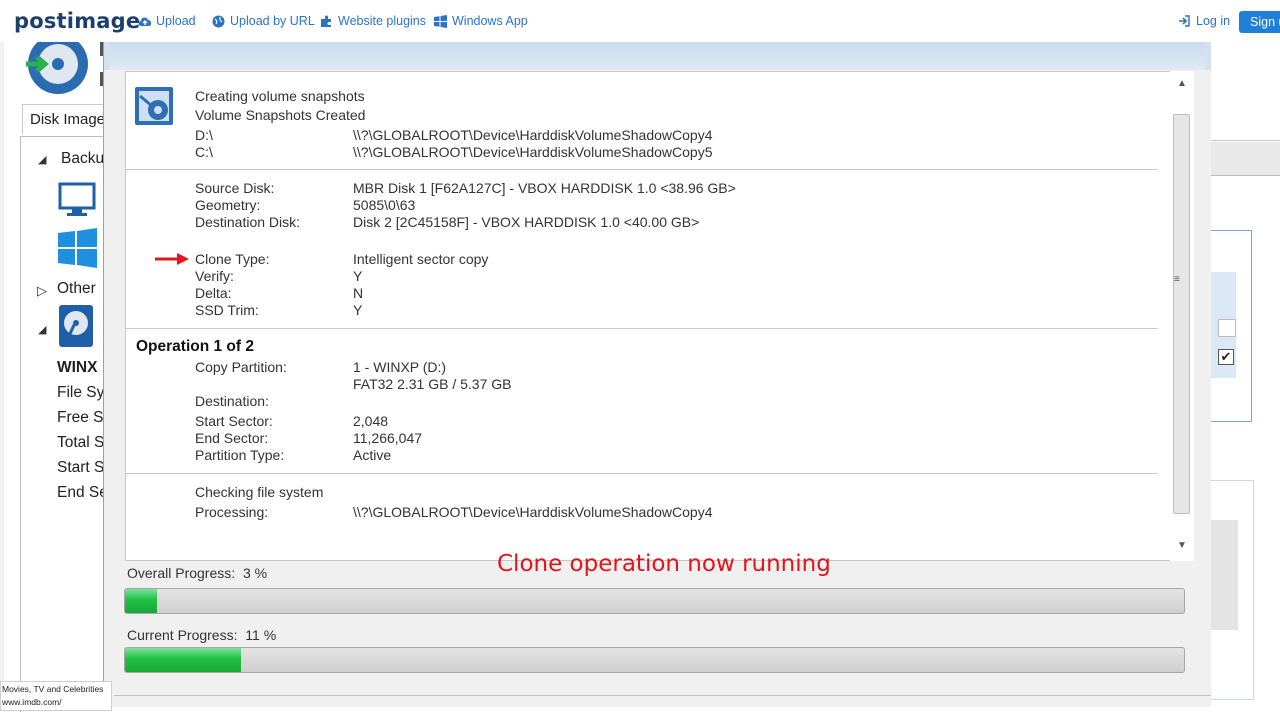  I want to click on destination-disk-label: Destination Disk:, so click(248, 222).